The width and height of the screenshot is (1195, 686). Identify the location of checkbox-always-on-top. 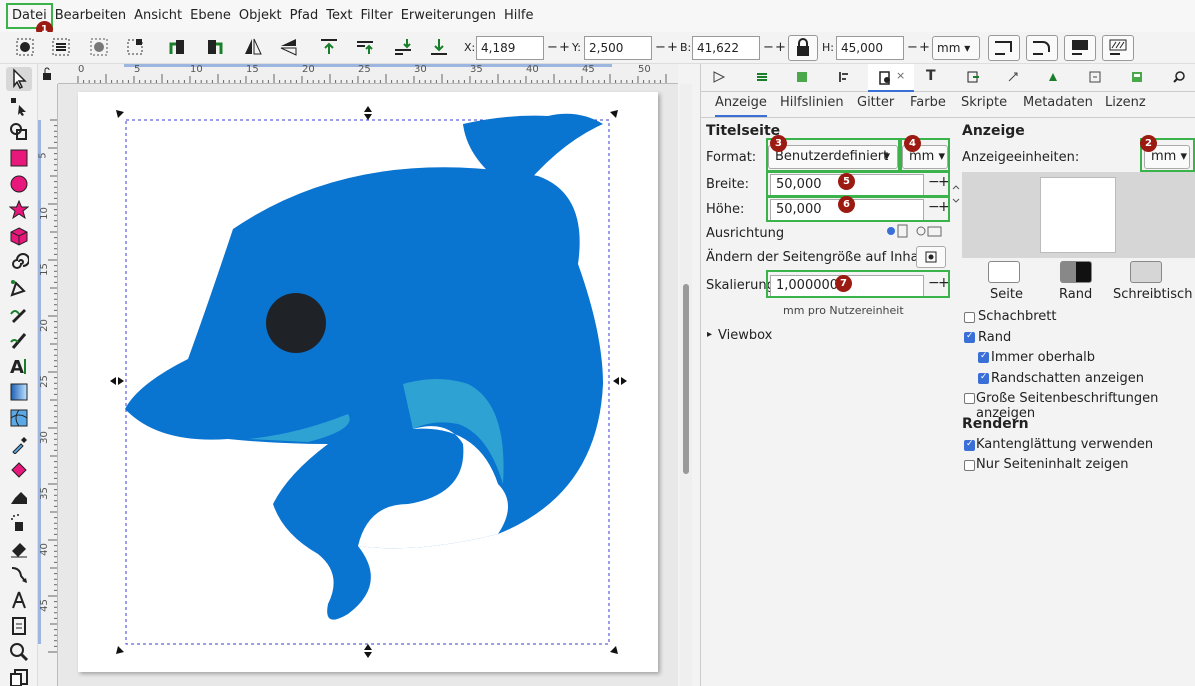
(983, 357).